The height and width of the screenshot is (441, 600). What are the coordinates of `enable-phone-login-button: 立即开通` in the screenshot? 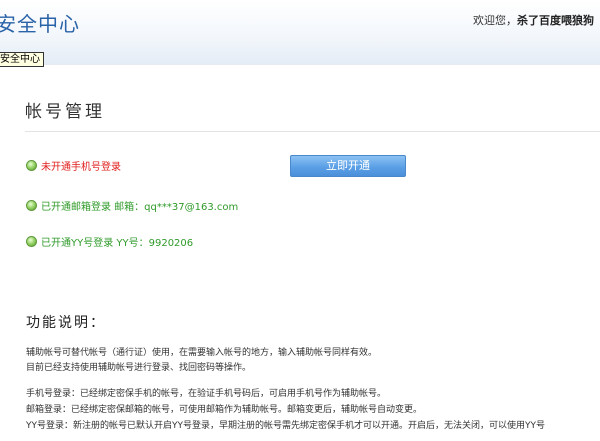 It's located at (348, 166).